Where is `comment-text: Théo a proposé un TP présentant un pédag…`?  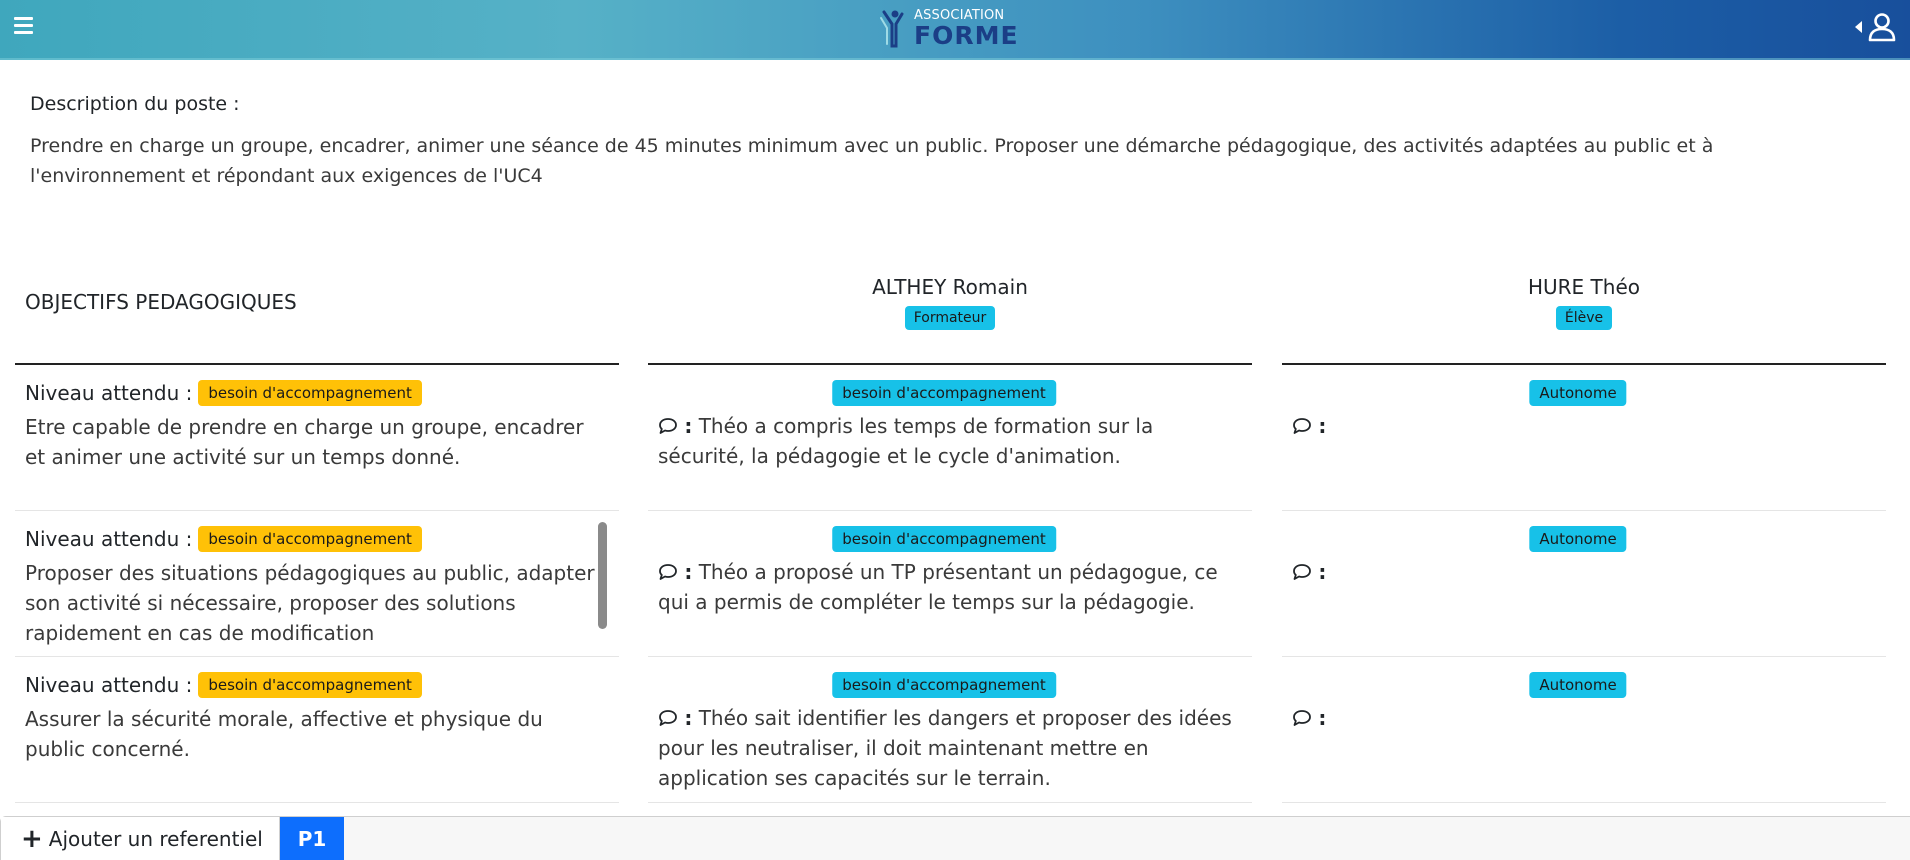
comment-text: Théo a proposé un TP présentant un pédag… is located at coordinates (938, 587).